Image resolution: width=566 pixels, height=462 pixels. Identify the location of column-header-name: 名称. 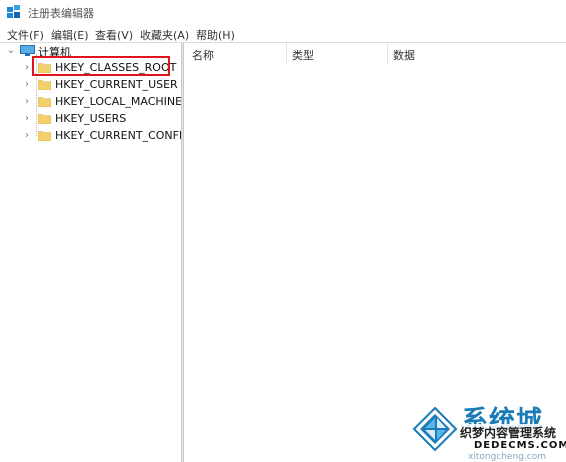
(203, 55).